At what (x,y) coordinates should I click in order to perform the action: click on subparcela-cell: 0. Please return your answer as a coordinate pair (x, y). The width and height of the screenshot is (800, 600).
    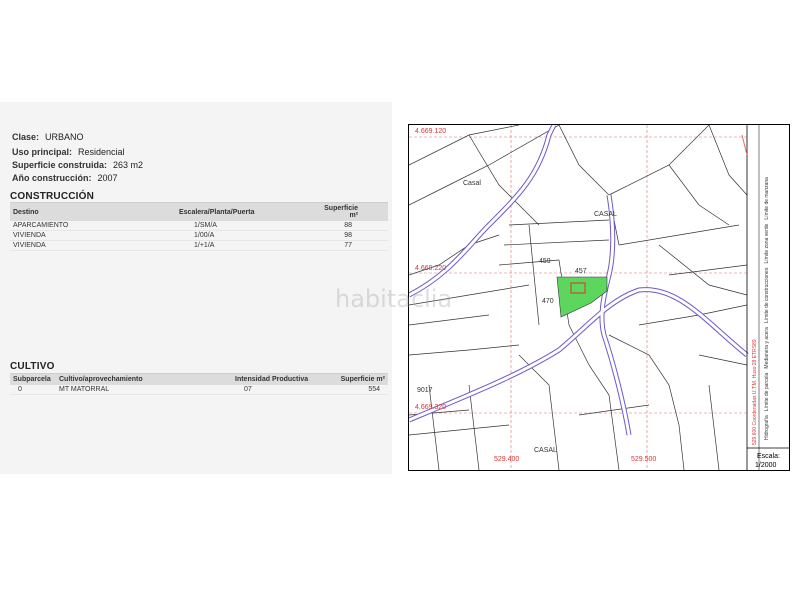
    Looking at the image, I should click on (33, 390).